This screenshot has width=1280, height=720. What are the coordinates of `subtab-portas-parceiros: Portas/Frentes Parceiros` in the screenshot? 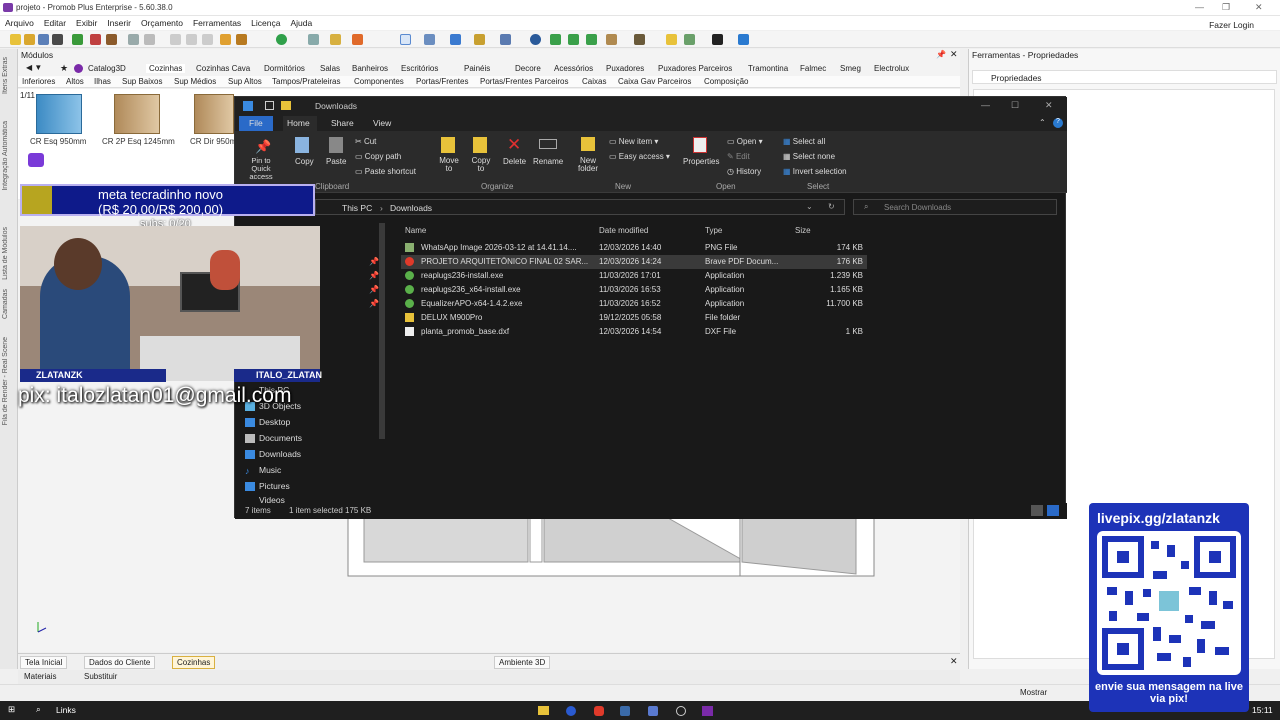 It's located at (524, 81).